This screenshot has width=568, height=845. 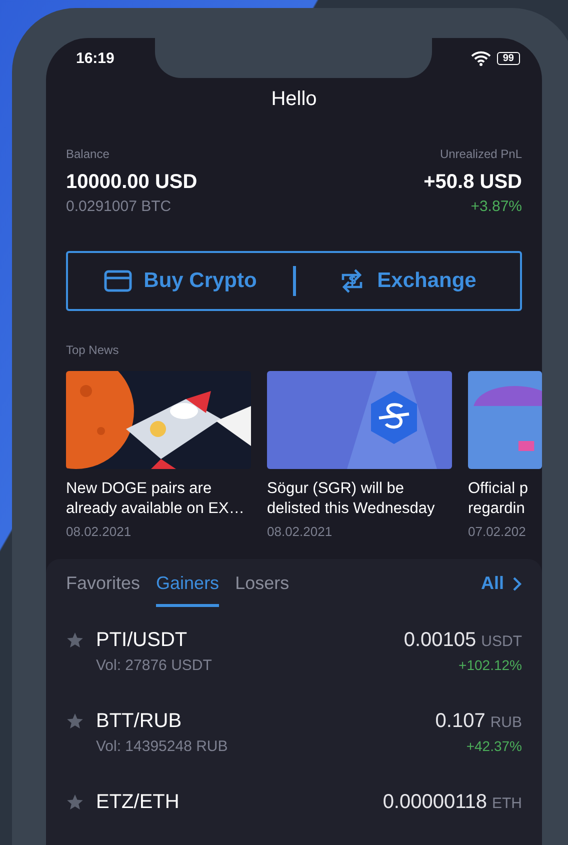 What do you see at coordinates (501, 583) in the screenshot?
I see `all-link: All` at bounding box center [501, 583].